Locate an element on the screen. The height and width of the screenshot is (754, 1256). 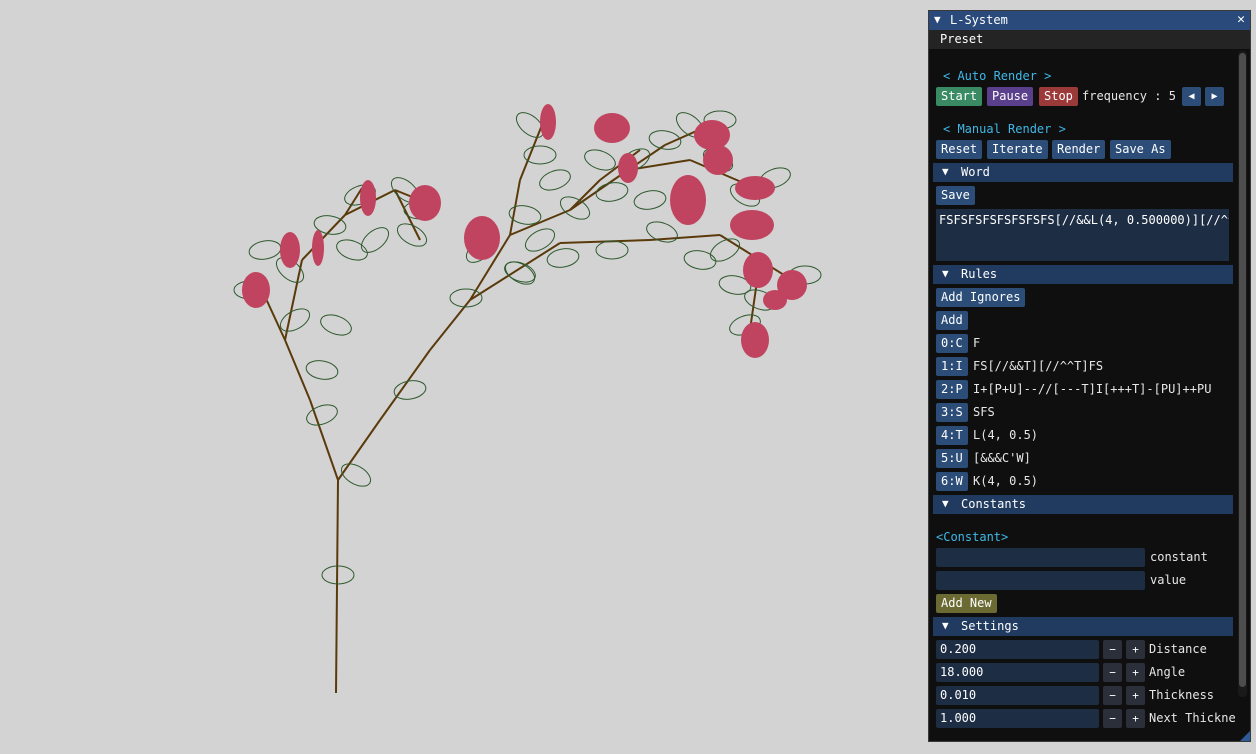
settings-header-label: Settings is located at coordinates (990, 626).